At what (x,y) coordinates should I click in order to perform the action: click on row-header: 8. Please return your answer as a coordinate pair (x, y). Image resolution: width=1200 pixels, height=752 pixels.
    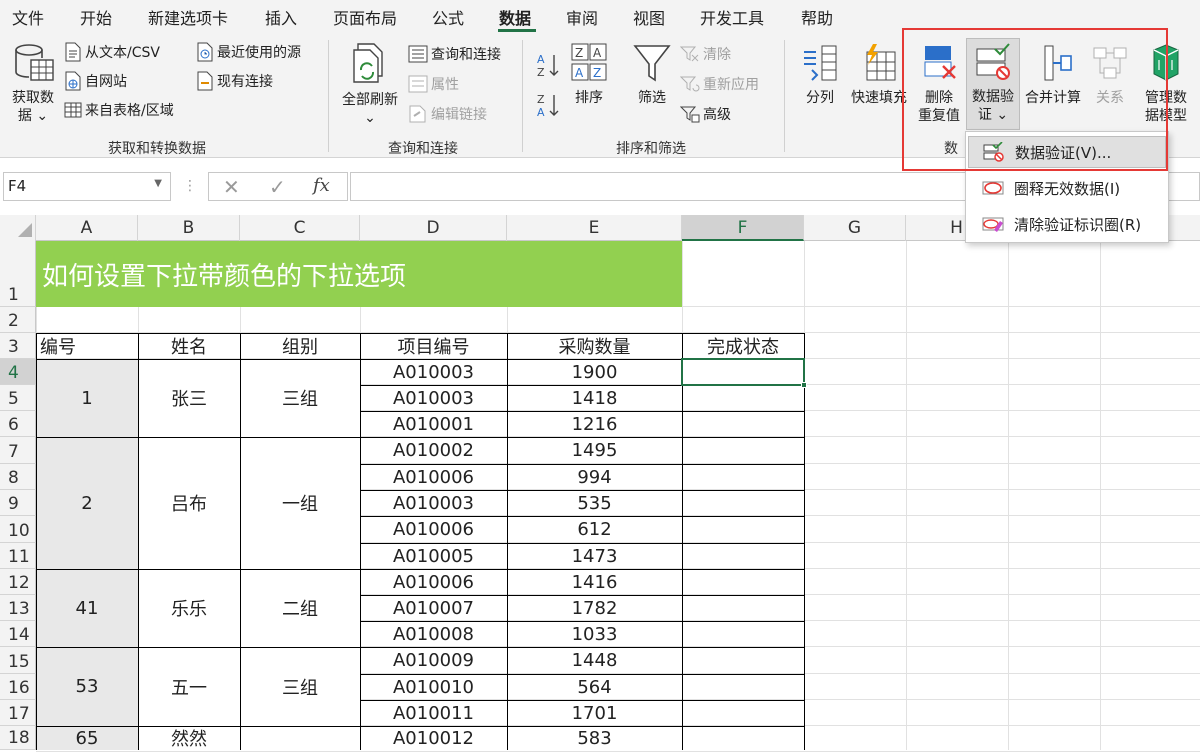
    Looking at the image, I should click on (18, 477).